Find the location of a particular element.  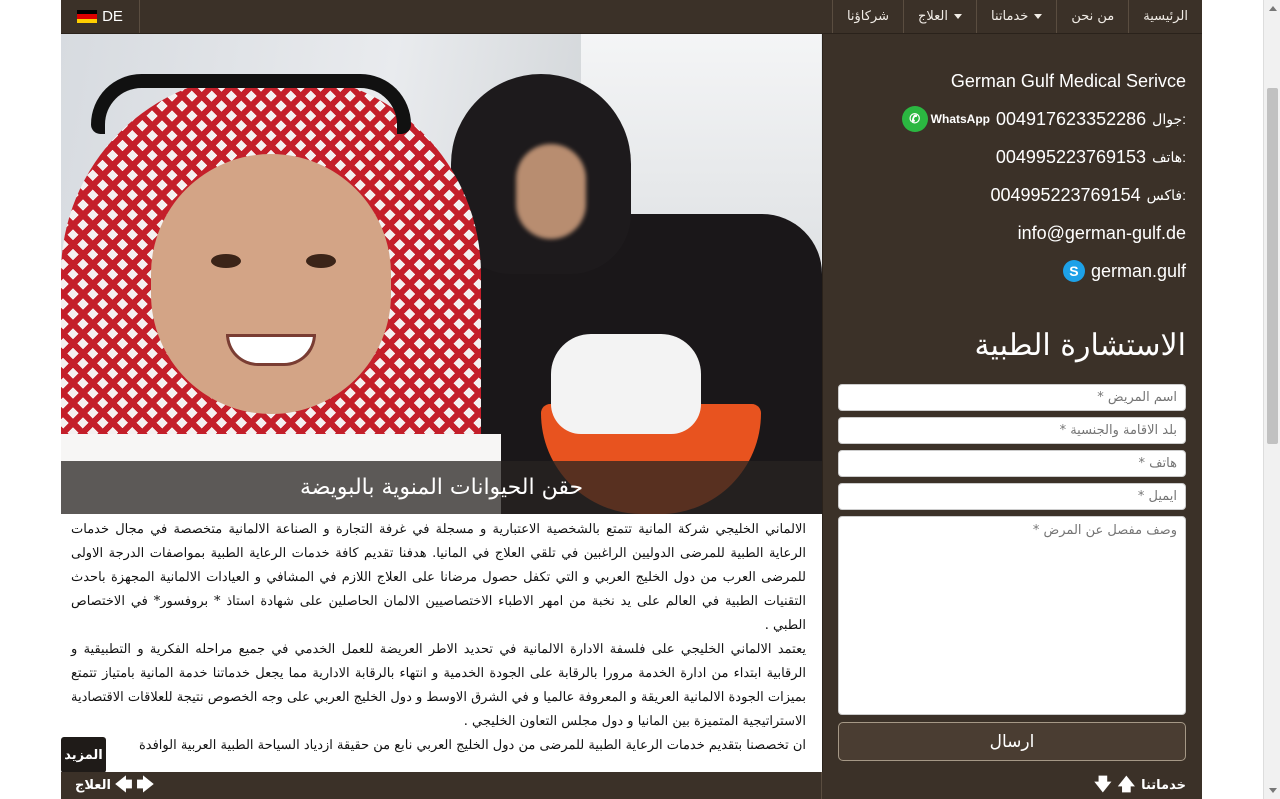

skype-link: german.gulf is located at coordinates (1138, 271).